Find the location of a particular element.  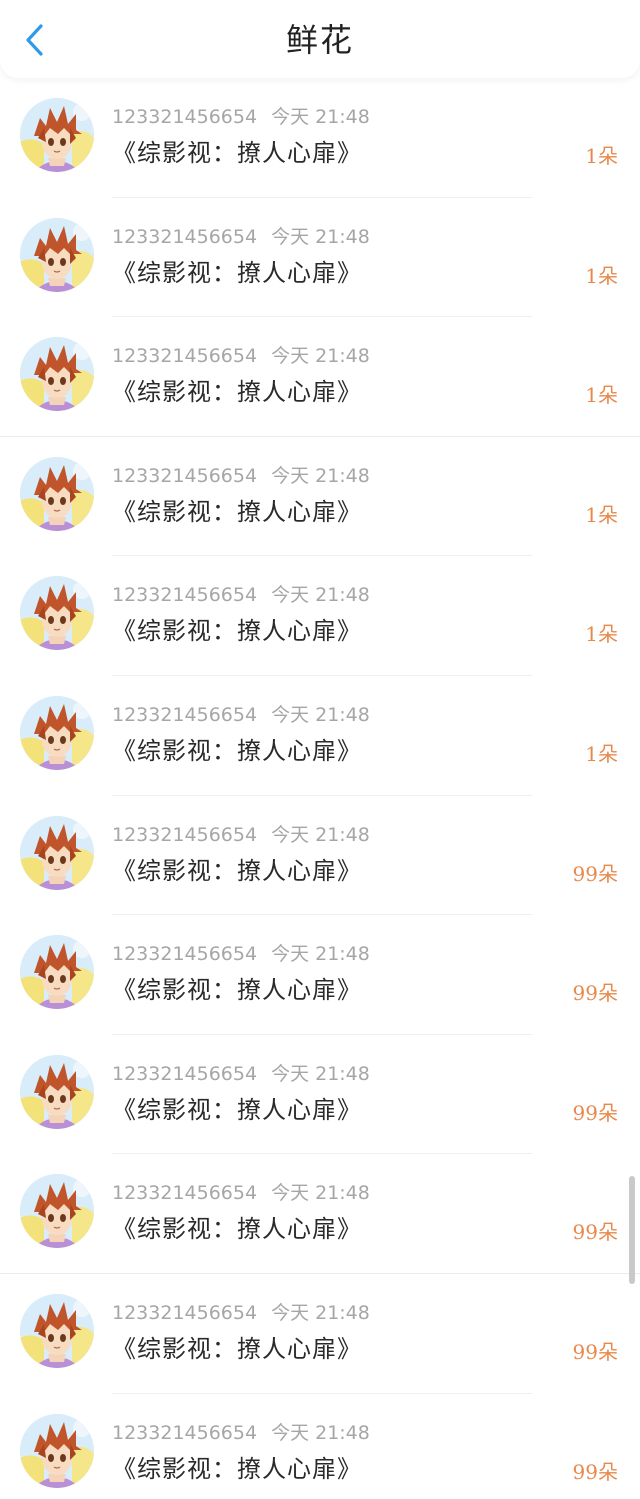

page-title: 鲜花 is located at coordinates (319, 40).